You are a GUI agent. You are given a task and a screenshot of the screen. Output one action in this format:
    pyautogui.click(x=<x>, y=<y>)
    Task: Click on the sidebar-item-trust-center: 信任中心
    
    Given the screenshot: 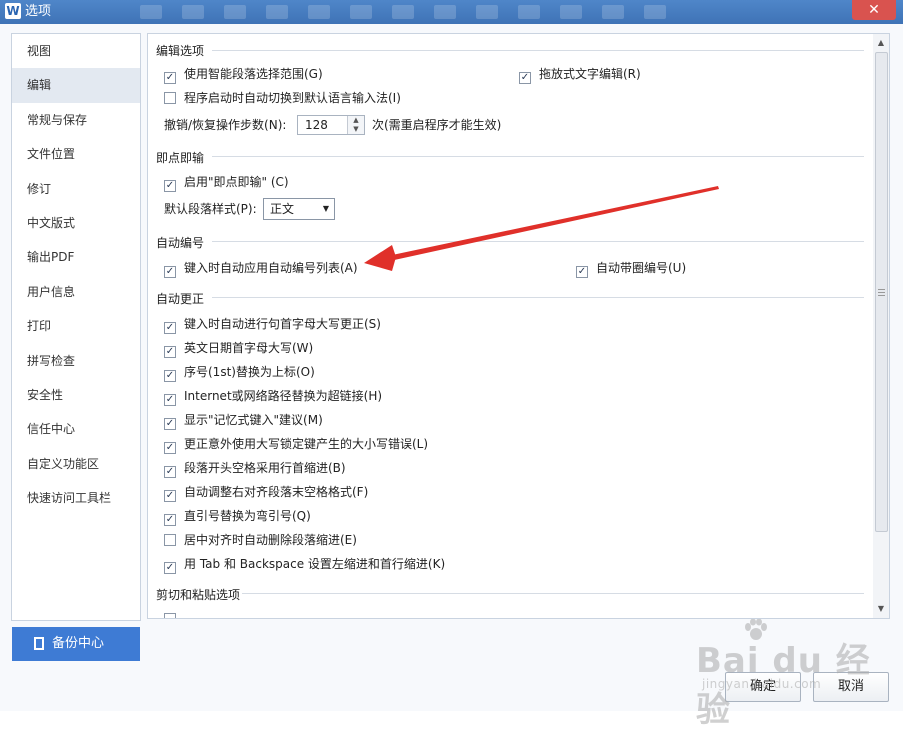 What is the action you would take?
    pyautogui.click(x=76, y=429)
    